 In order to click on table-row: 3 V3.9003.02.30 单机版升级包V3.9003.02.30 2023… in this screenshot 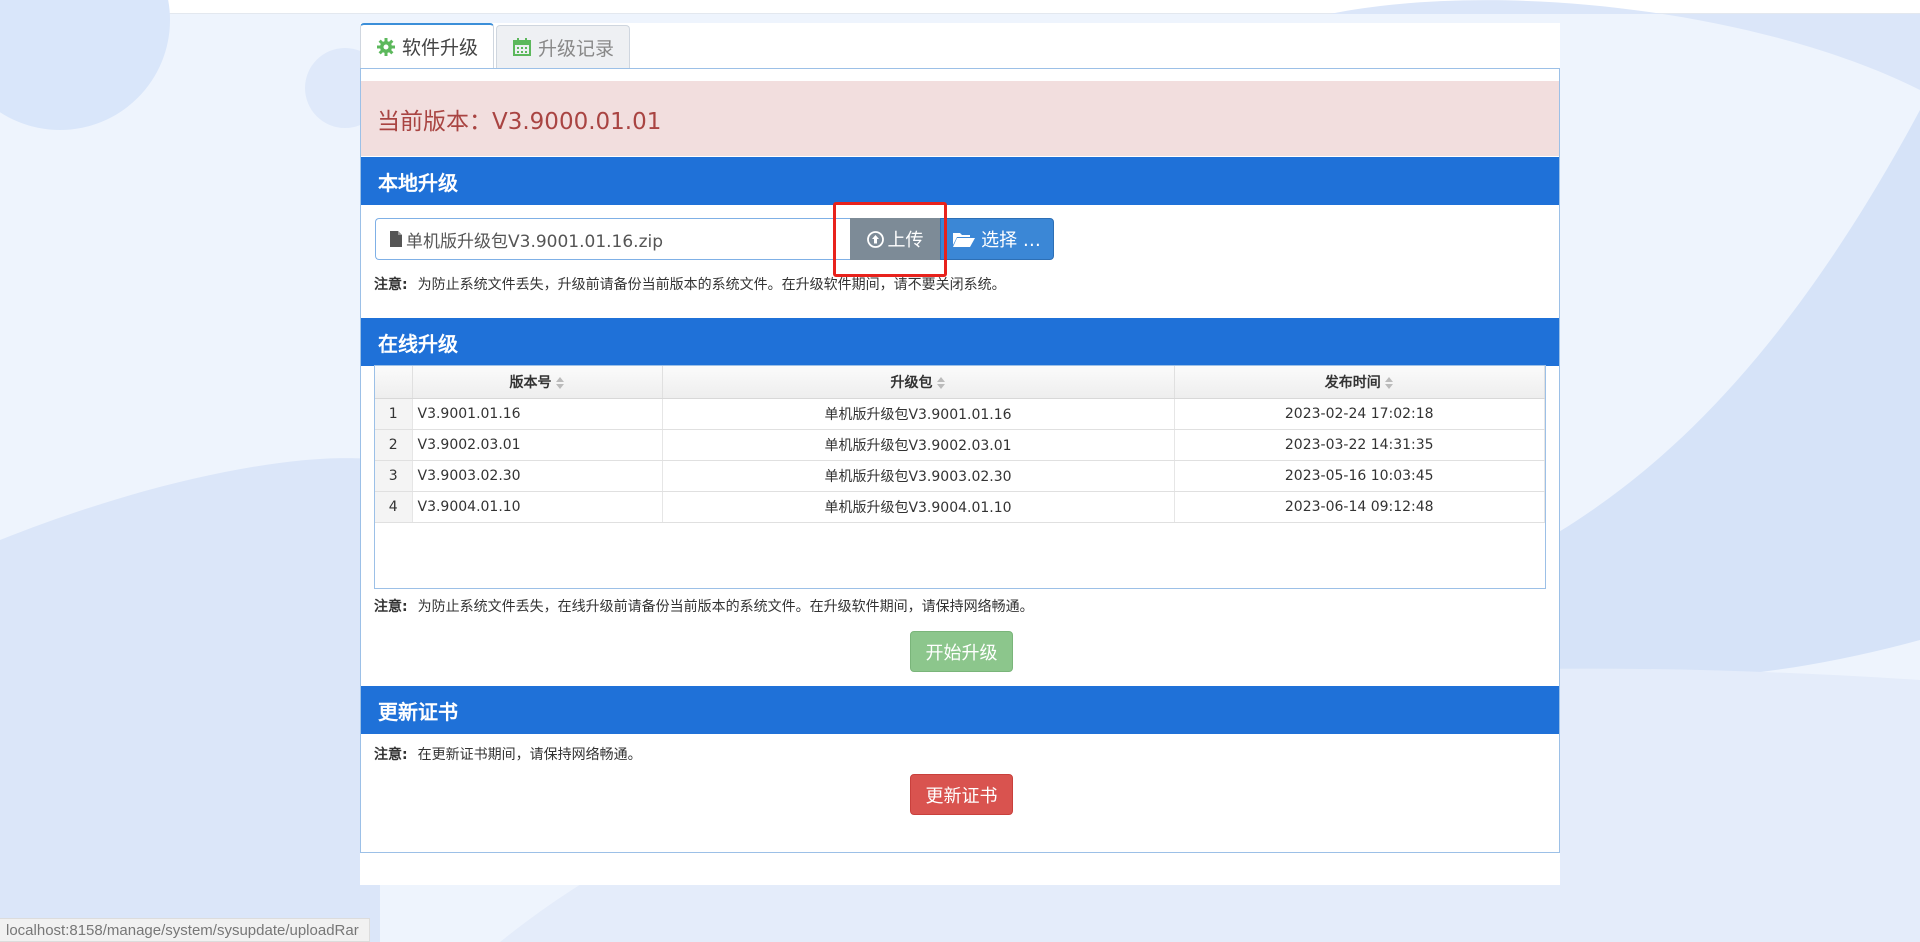, I will do `click(960, 476)`.